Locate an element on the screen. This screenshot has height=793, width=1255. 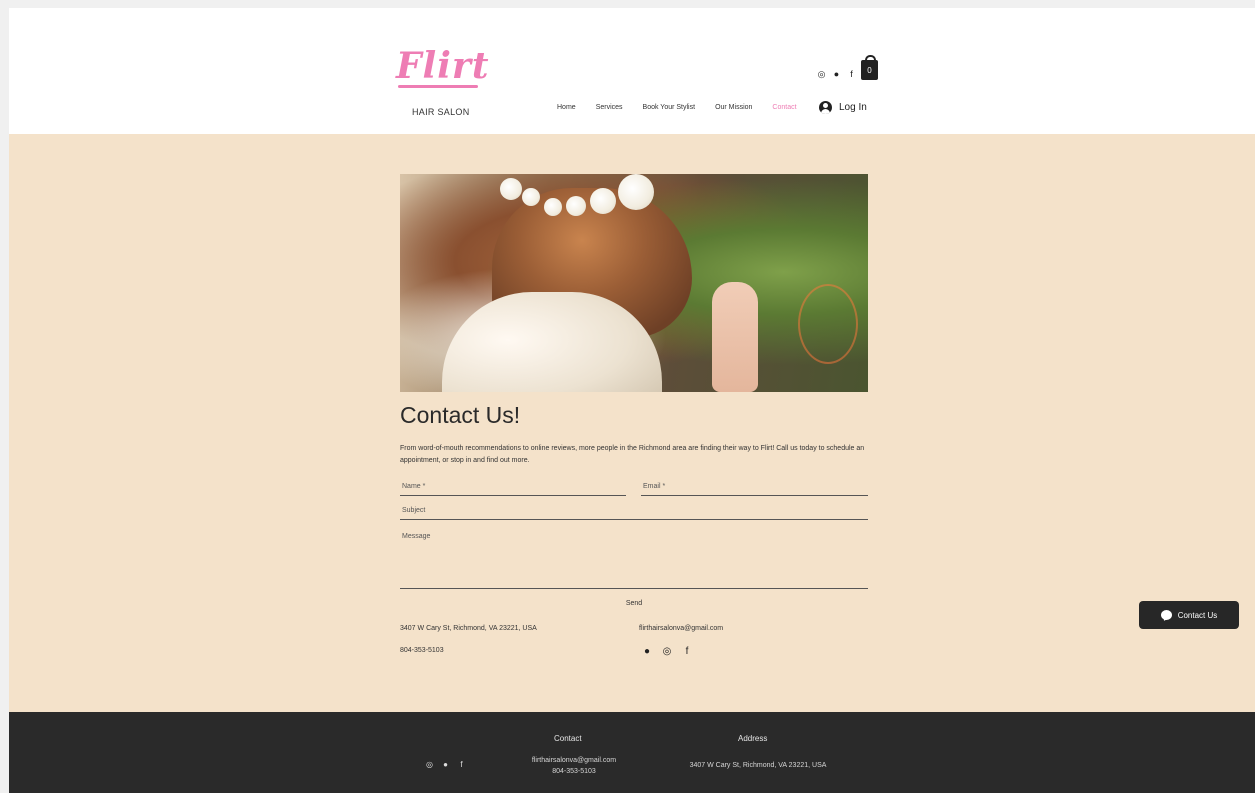
user-avatar-icon is located at coordinates (825, 107).